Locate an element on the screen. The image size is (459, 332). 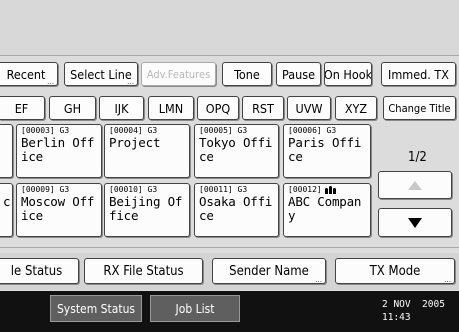
rx-file-status-button: RX File Status is located at coordinates (143, 271).